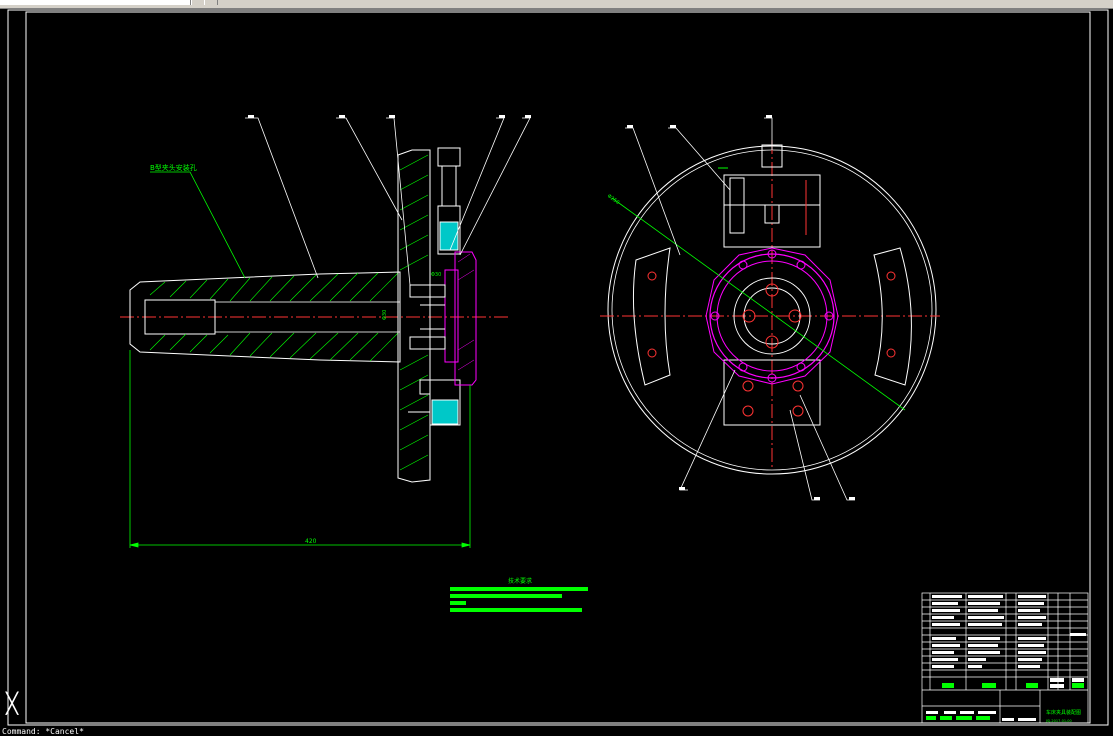 This screenshot has height=736, width=1113. Describe the element at coordinates (434, 402) in the screenshot. I see `clamp-block-bottom` at that location.